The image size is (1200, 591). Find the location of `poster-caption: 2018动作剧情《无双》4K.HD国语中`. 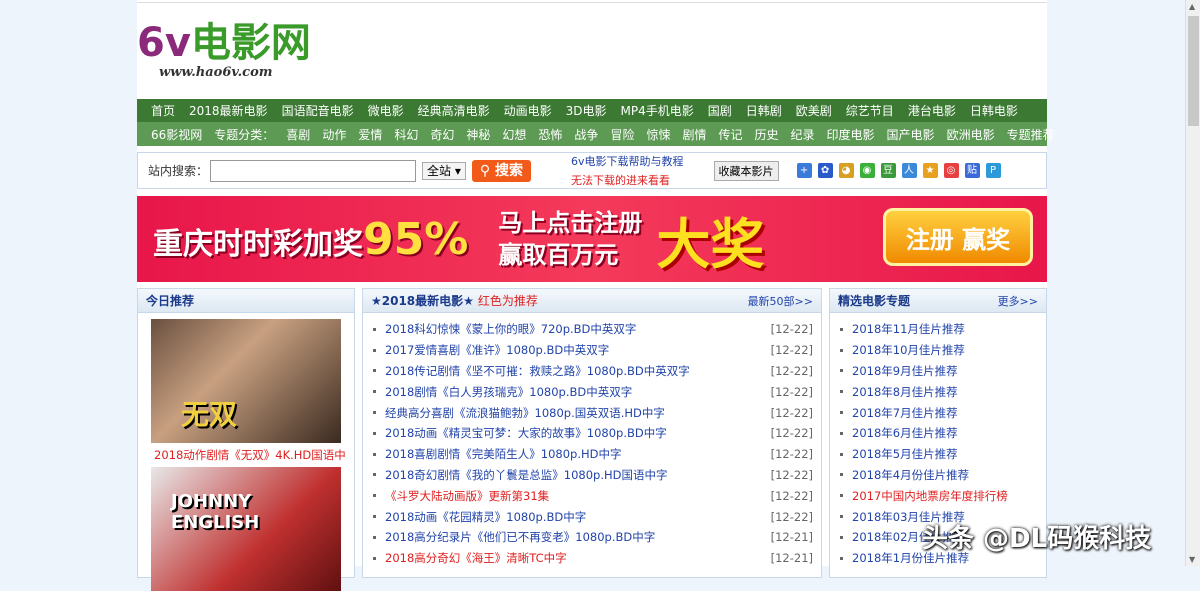

poster-caption: 2018动作剧情《无双》4K.HD国语中 is located at coordinates (246, 453).